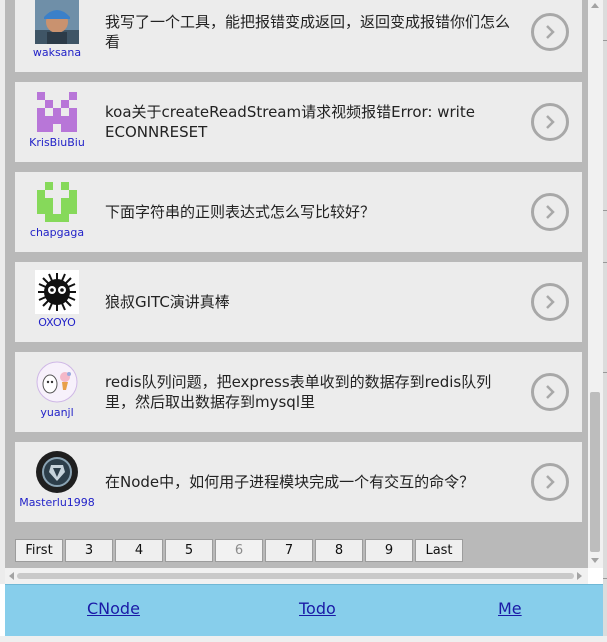 The height and width of the screenshot is (642, 607). I want to click on author: waksana, so click(57, 35).